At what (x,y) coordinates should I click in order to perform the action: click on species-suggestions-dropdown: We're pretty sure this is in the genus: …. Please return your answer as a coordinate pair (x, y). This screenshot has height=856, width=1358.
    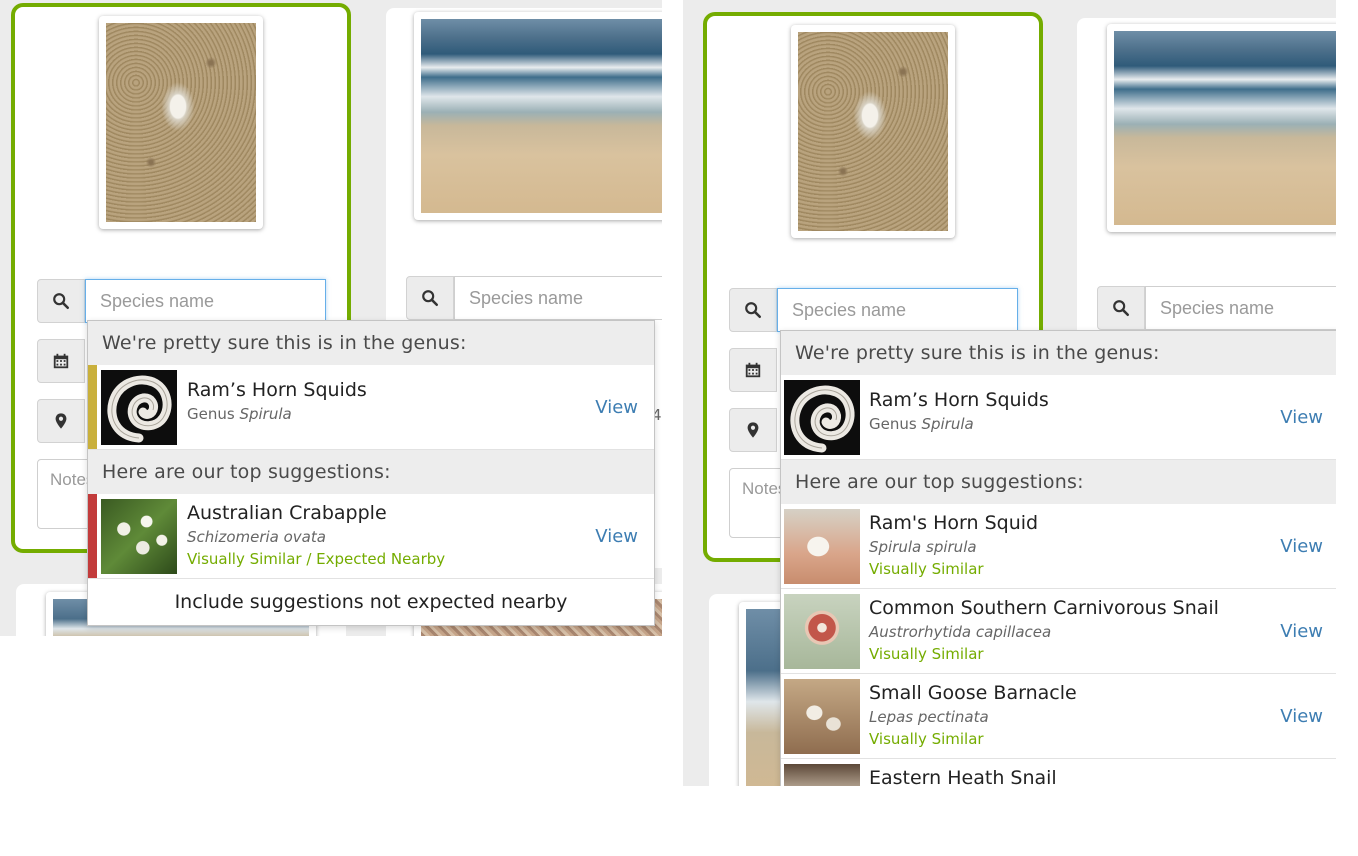
    Looking at the image, I should click on (371, 473).